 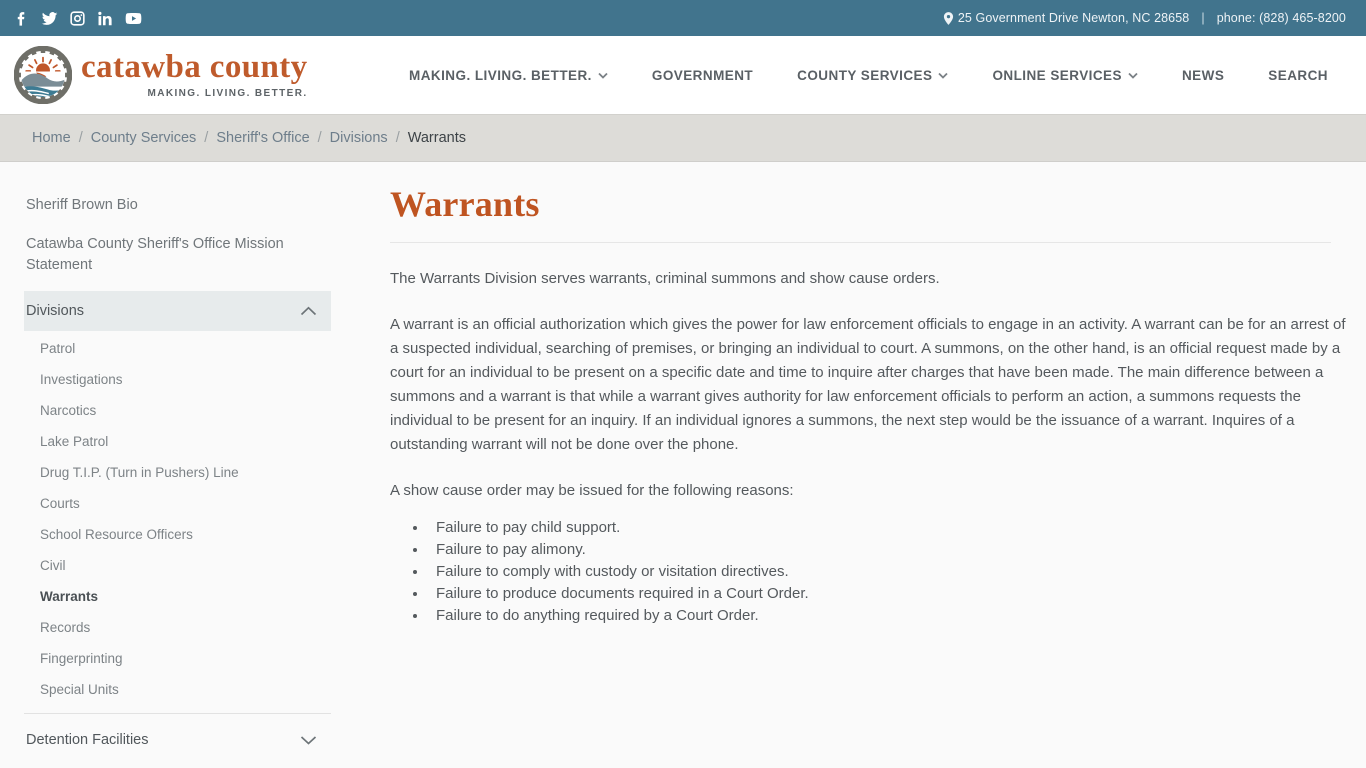 I want to click on chevron-up-icon, so click(x=308, y=311).